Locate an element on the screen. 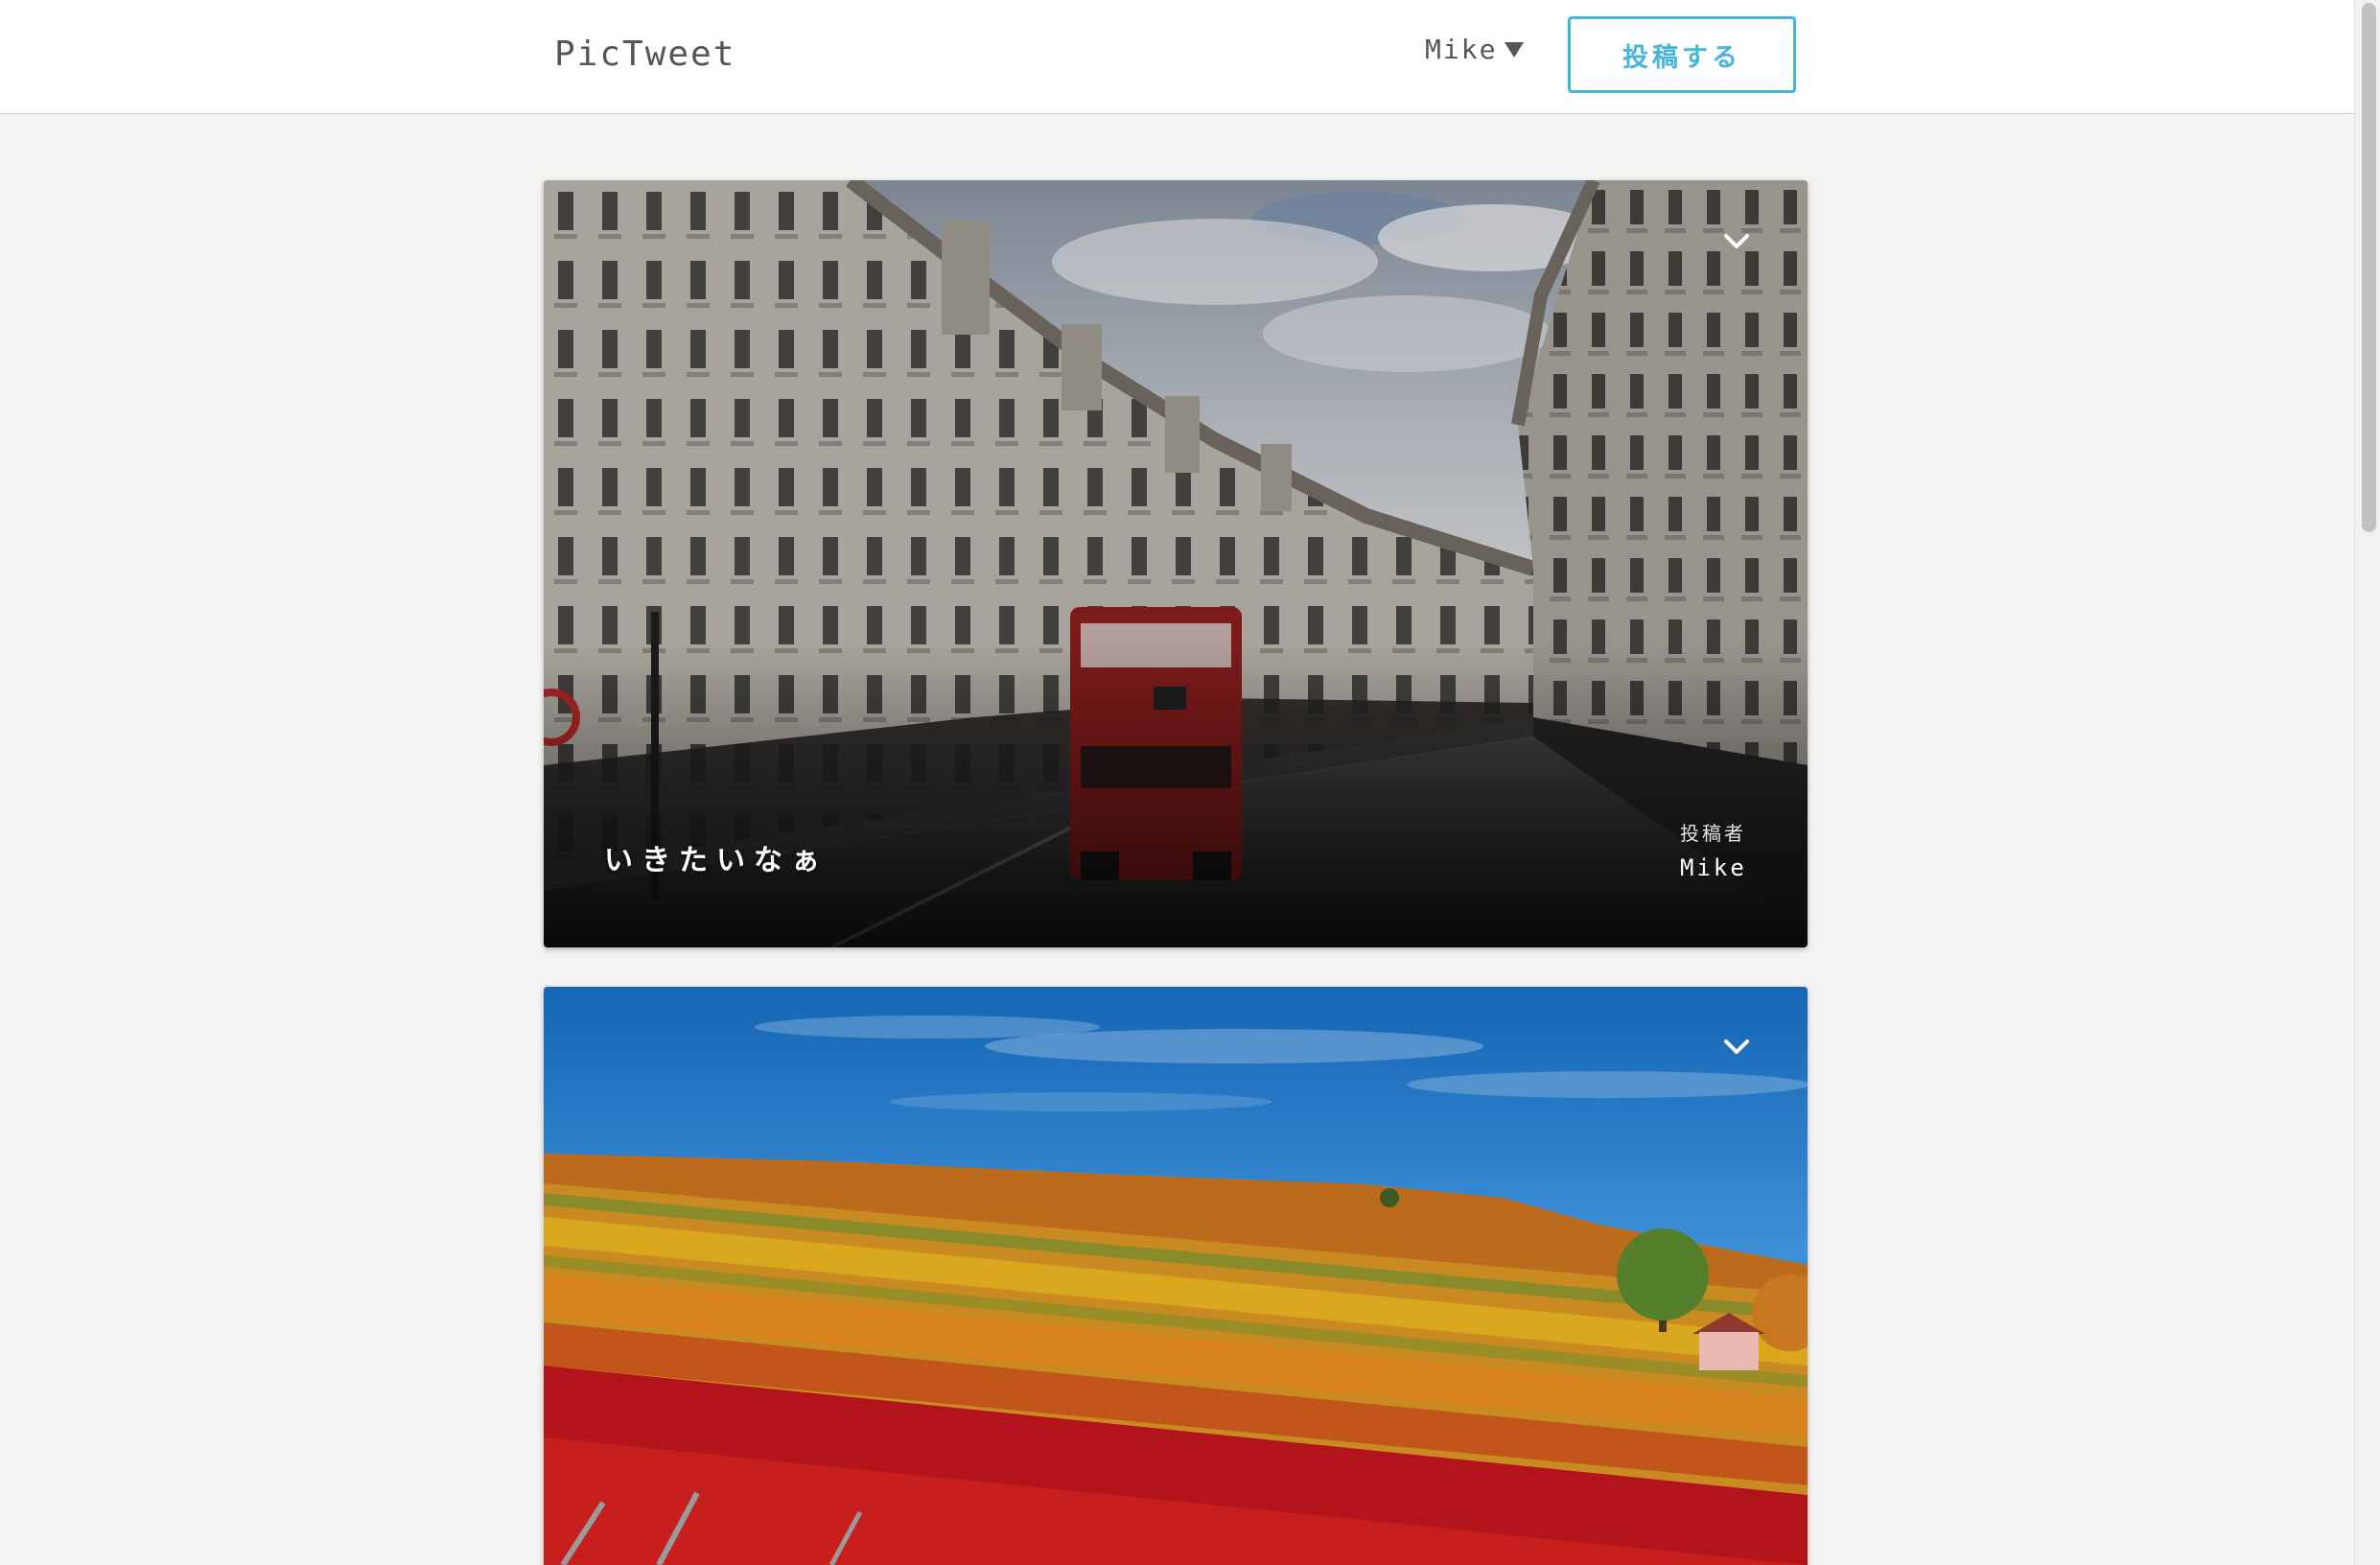 The height and width of the screenshot is (1565, 2380). vertical-scrollbar is located at coordinates (2367, 783).